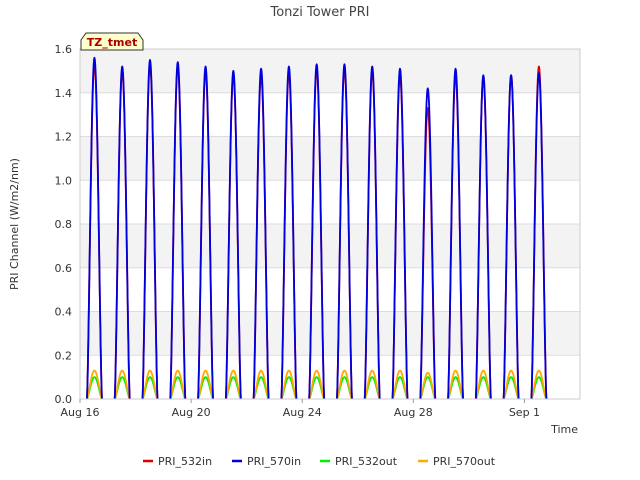 Image resolution: width=640 pixels, height=480 pixels. What do you see at coordinates (64, 399) in the screenshot?
I see `y-tick-label: 0.0` at bounding box center [64, 399].